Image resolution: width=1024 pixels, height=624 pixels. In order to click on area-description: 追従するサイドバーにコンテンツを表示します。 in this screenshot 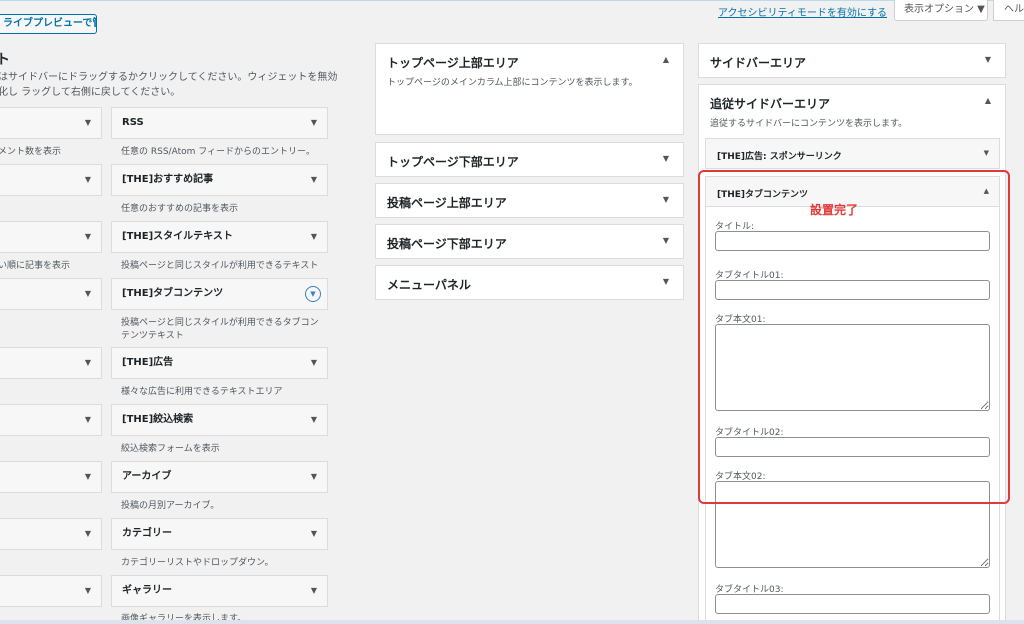, I will do `click(809, 124)`.